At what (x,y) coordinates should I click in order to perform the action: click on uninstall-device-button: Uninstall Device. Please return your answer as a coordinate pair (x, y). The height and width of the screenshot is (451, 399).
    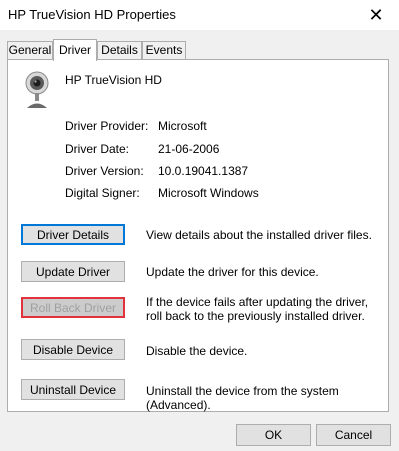
    Looking at the image, I should click on (73, 389).